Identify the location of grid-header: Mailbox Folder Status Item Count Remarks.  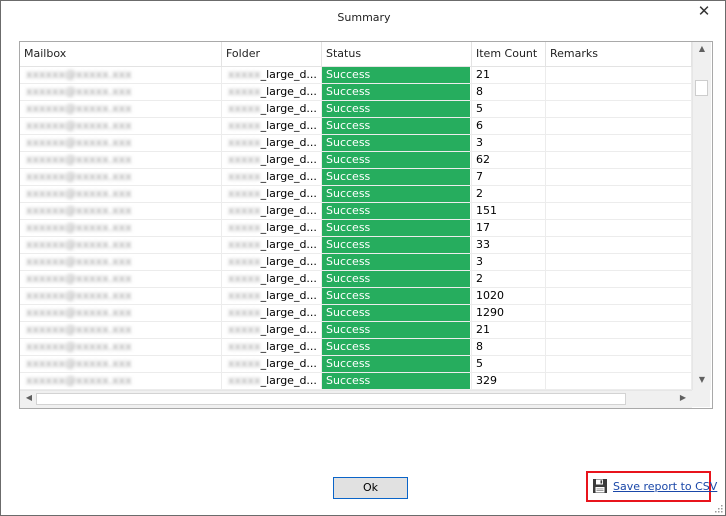
(356, 54).